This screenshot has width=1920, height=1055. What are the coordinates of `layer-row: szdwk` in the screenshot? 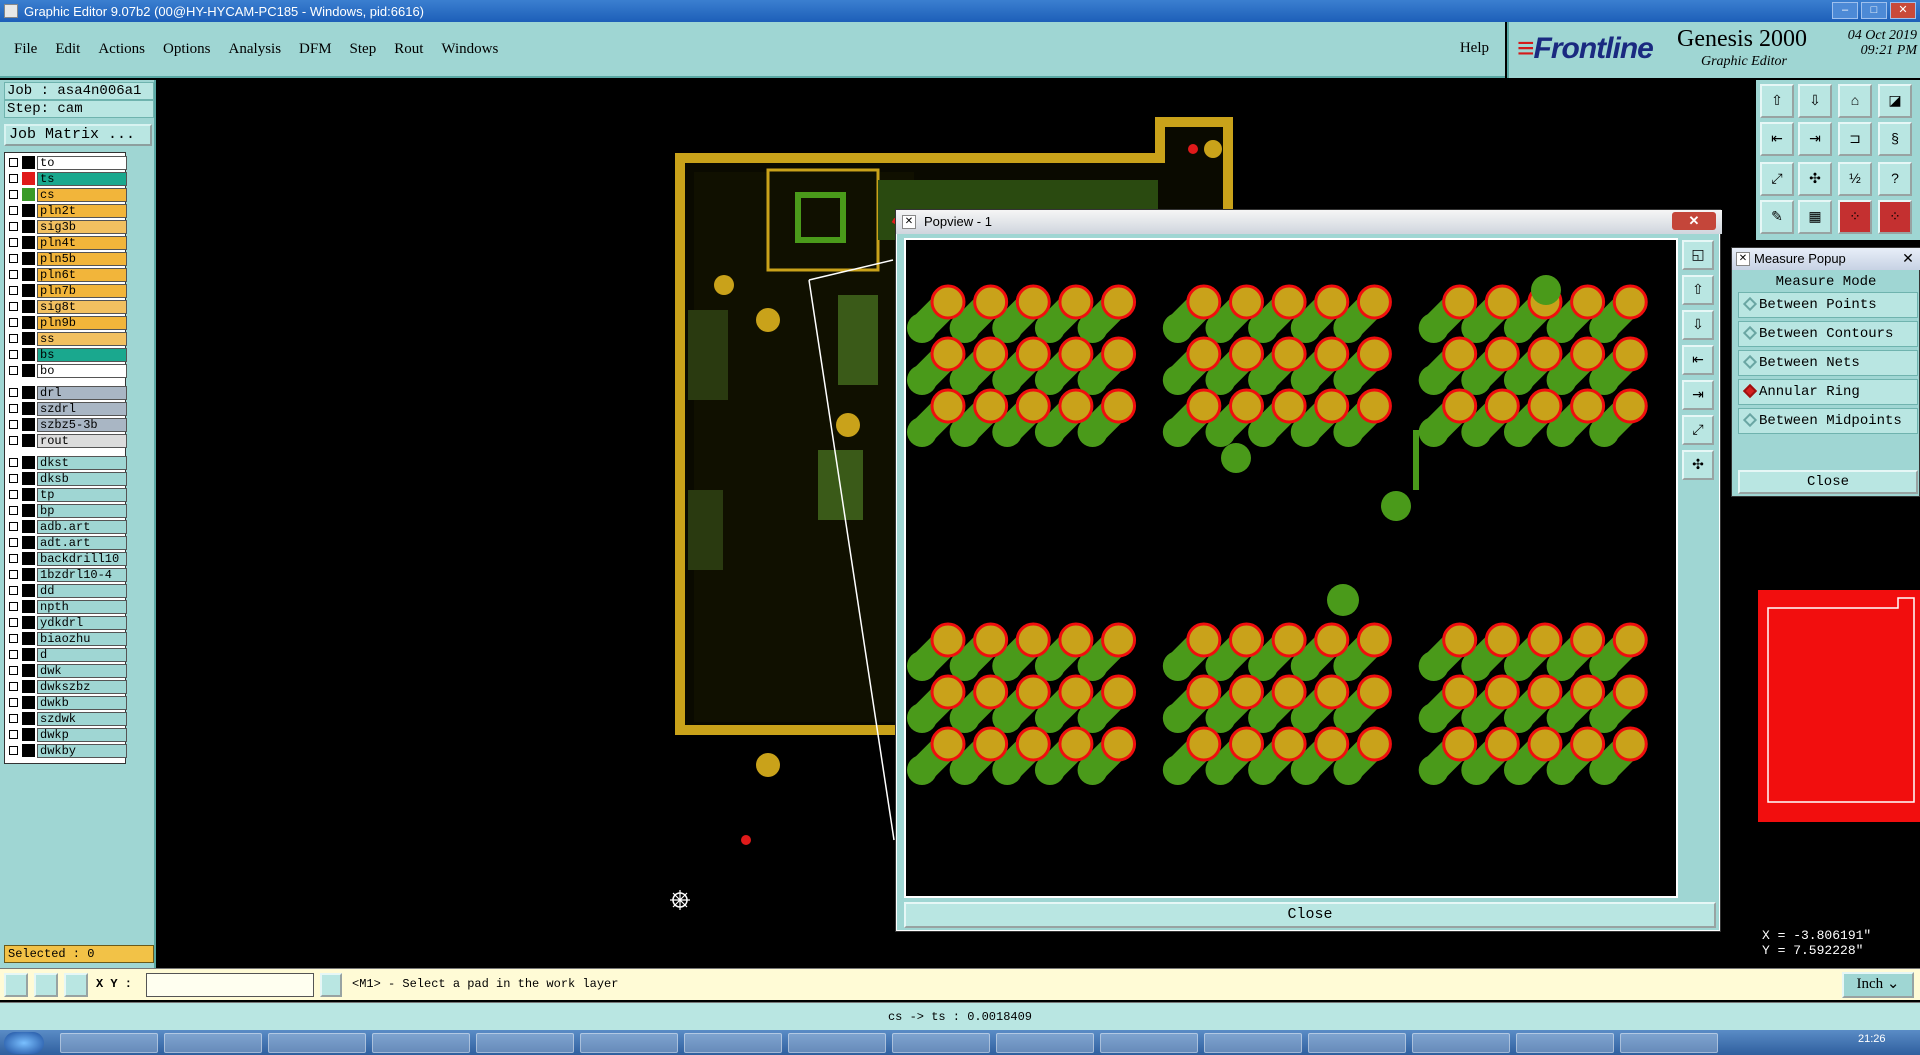 It's located at (66, 718).